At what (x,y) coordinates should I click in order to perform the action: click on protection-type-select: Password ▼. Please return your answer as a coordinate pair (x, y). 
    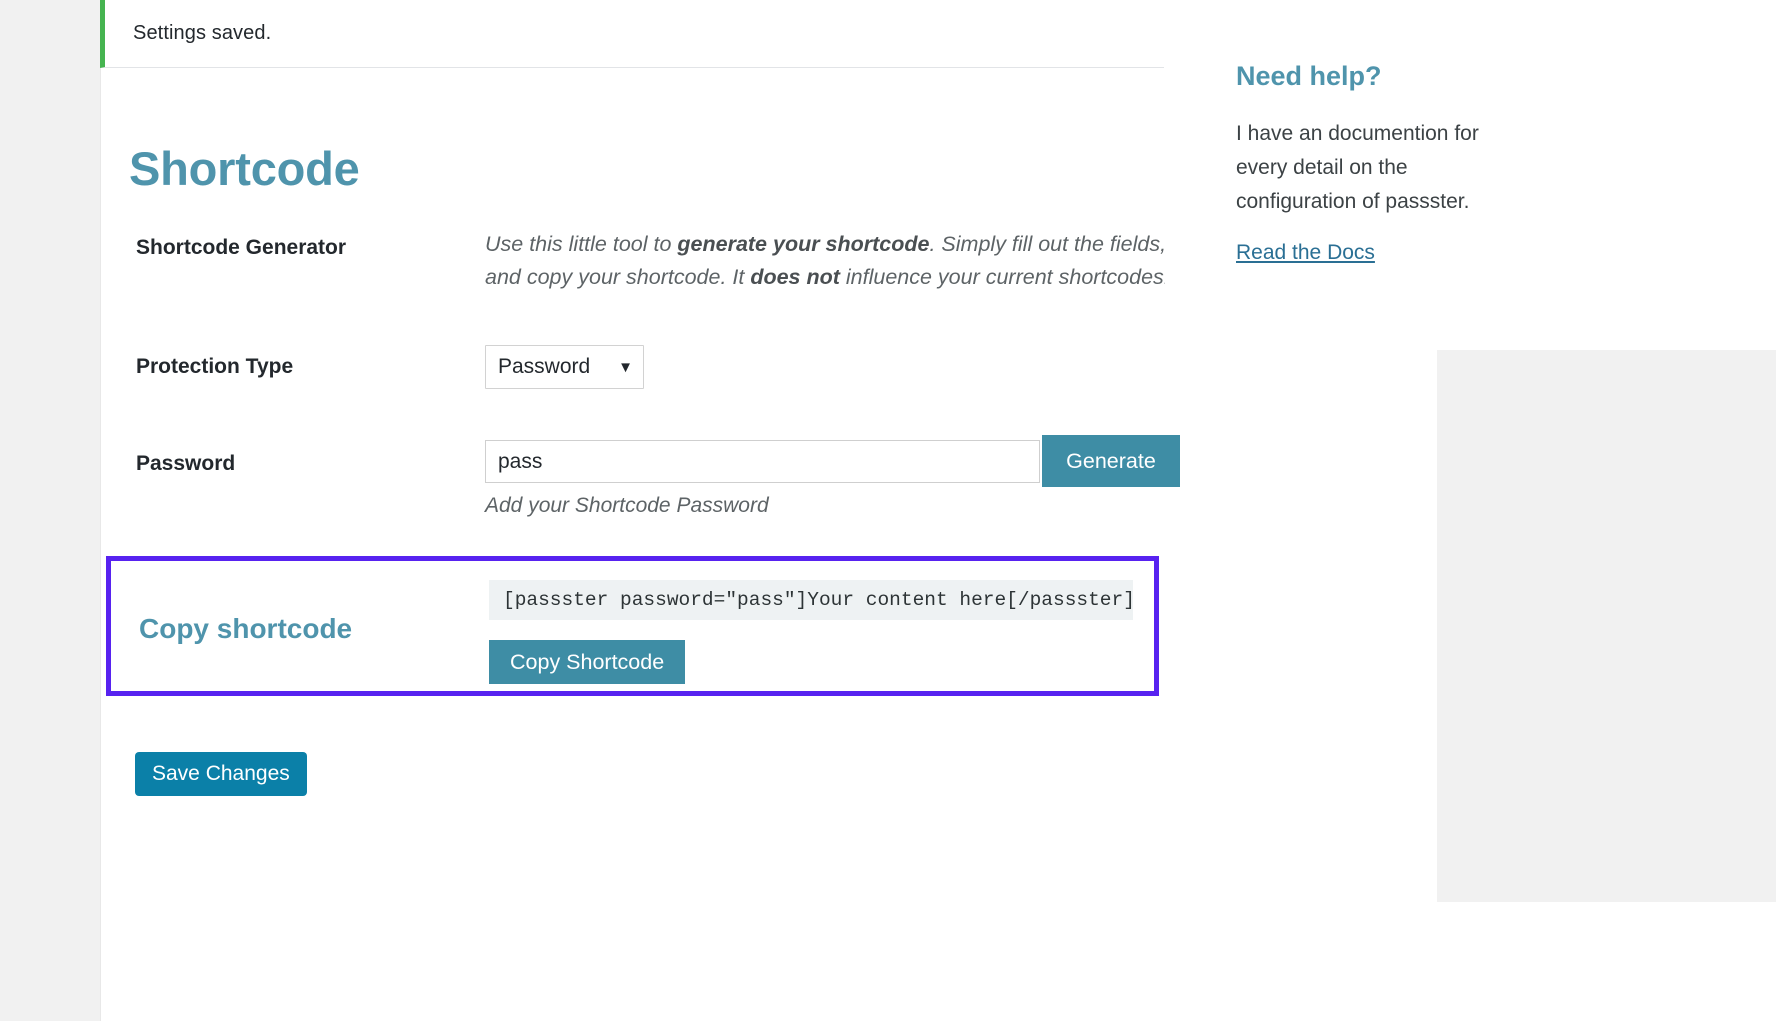
    Looking at the image, I should click on (564, 367).